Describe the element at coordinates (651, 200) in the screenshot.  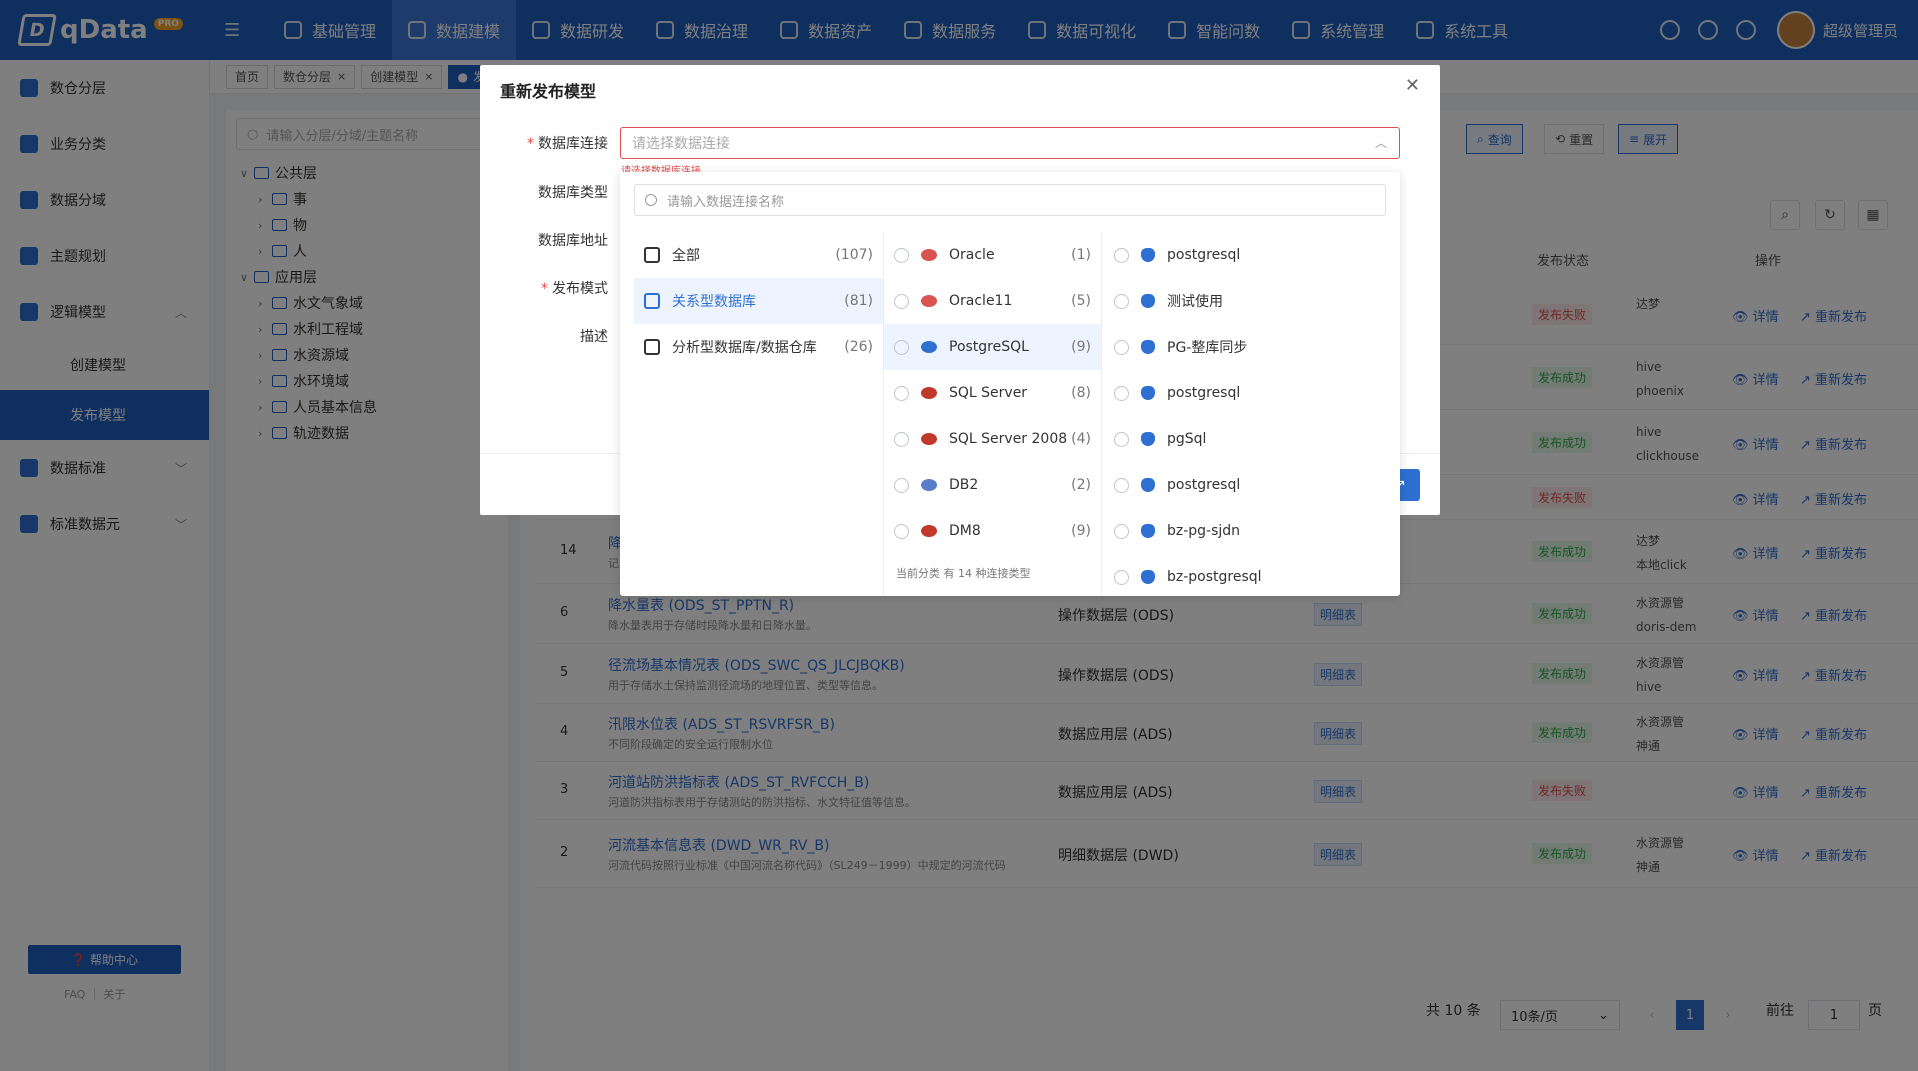
I see `search-icon` at that location.